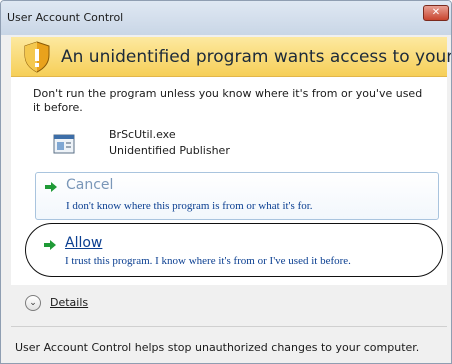  I want to click on green-arrow-icon, so click(51, 187).